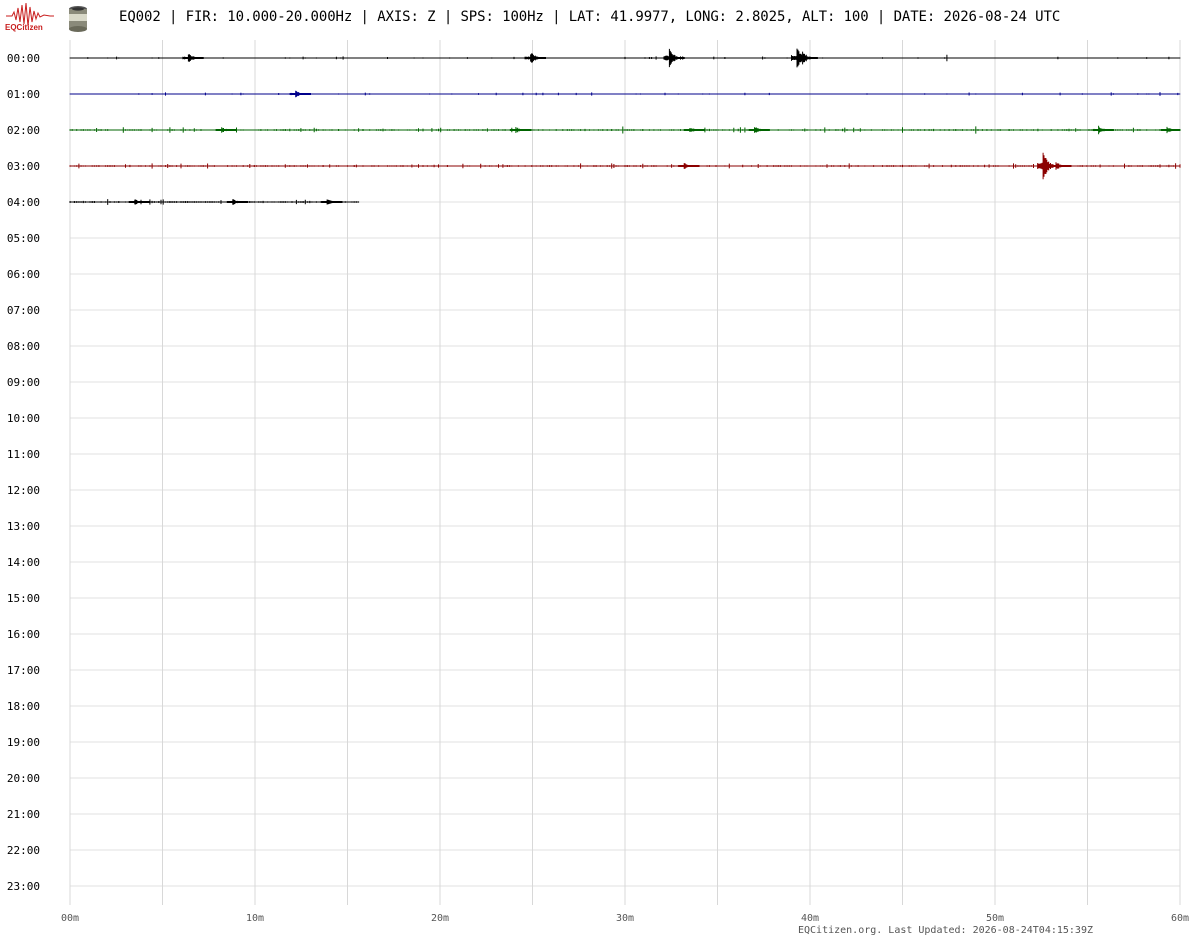  Describe the element at coordinates (23, 166) in the screenshot. I see `row-label: 03:00` at that location.